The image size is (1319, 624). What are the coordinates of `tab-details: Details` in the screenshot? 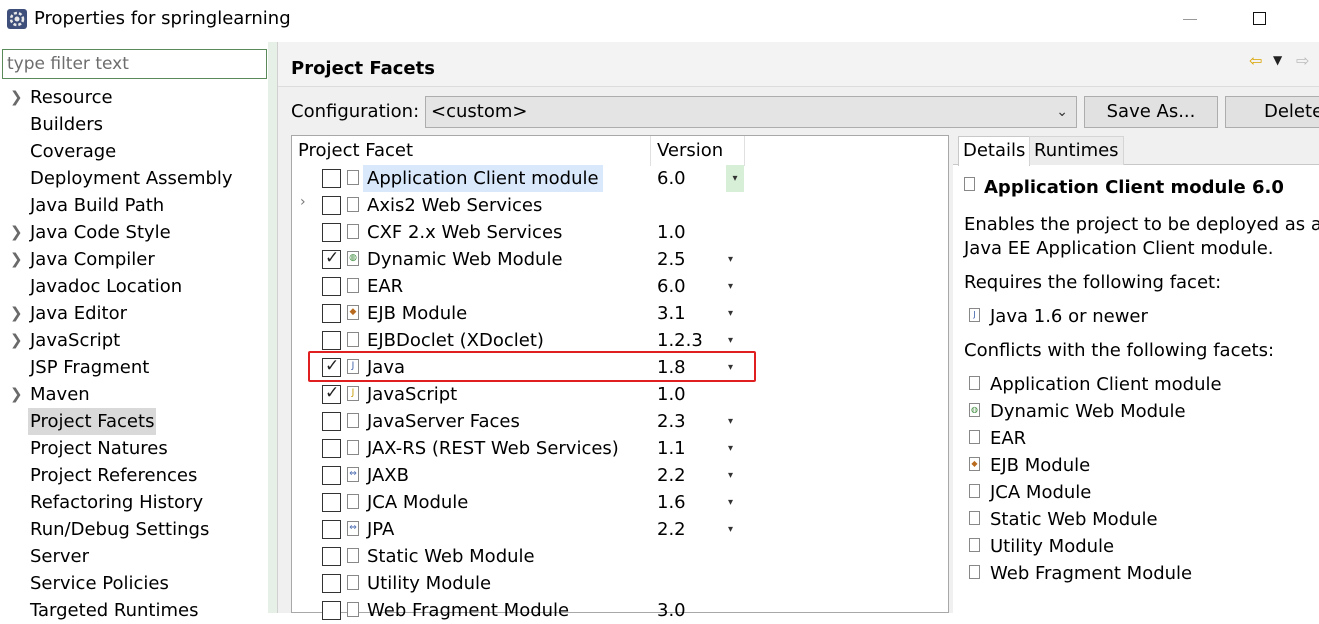 It's located at (994, 151).